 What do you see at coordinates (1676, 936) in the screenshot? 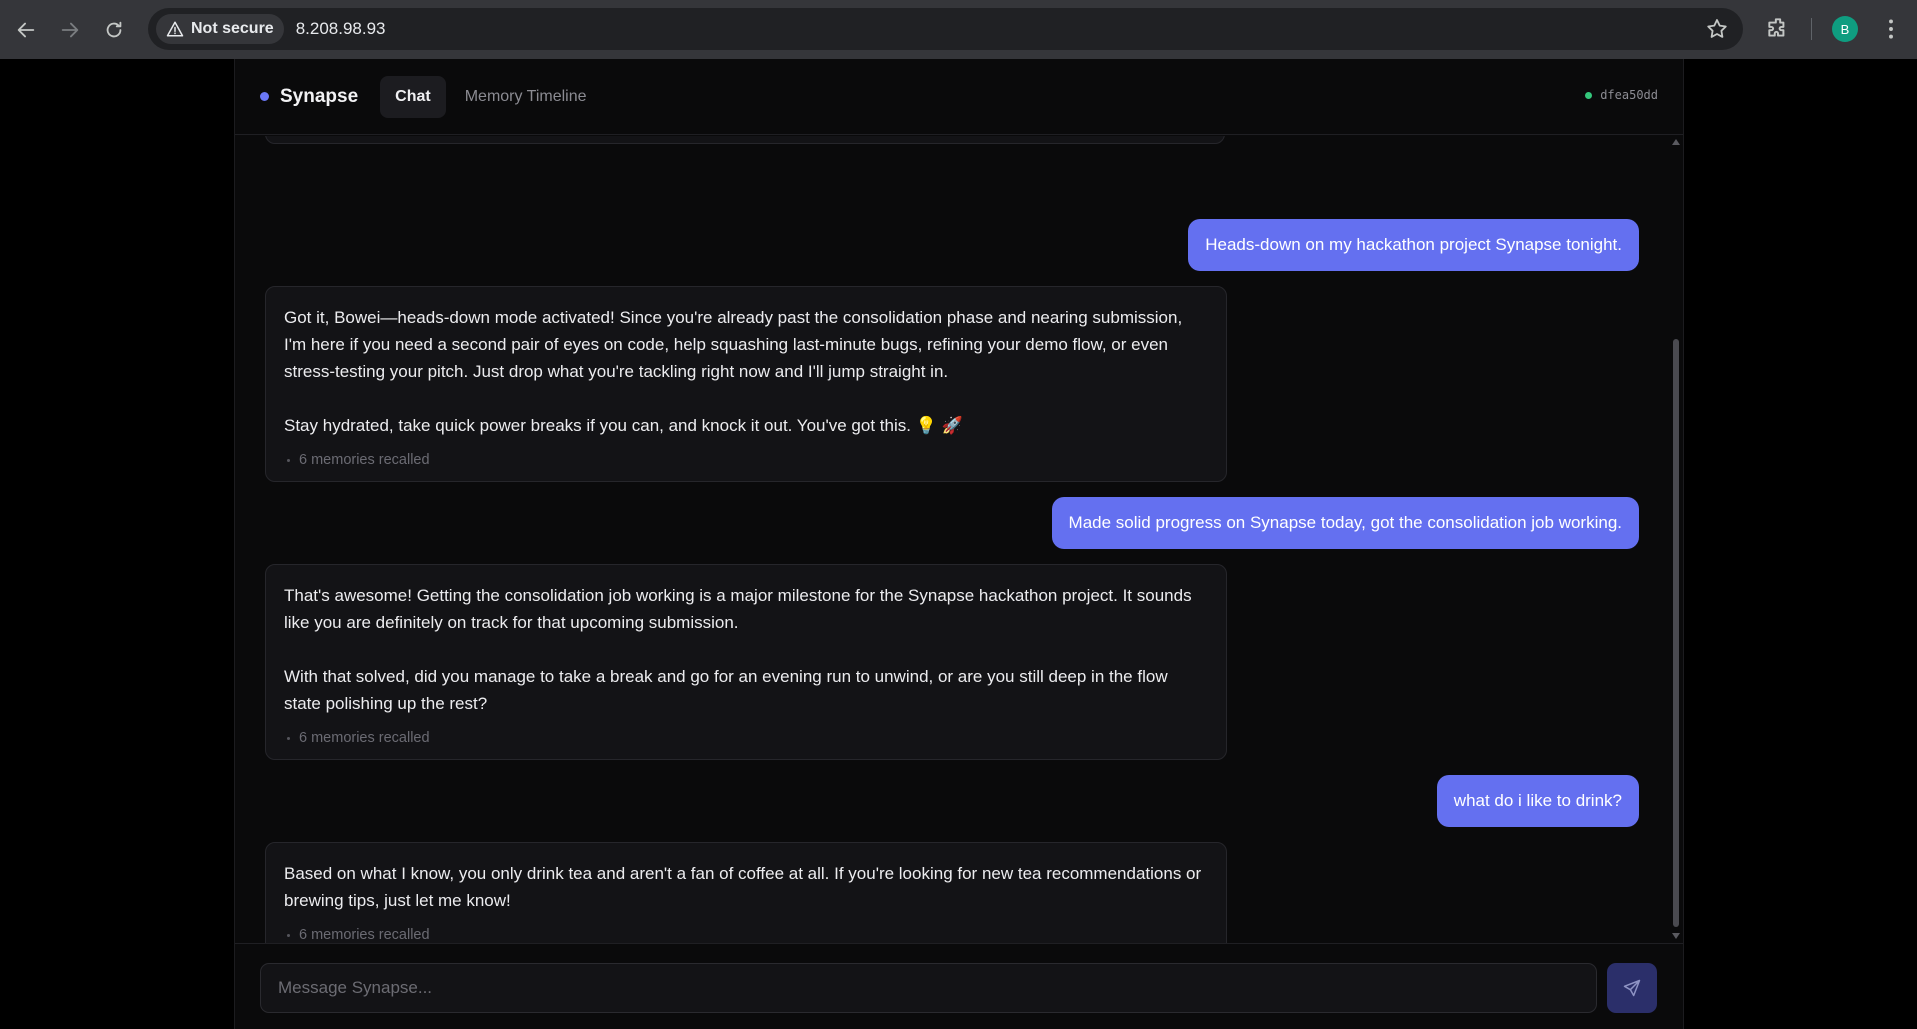
I see `scroll-down-arrow-icon` at bounding box center [1676, 936].